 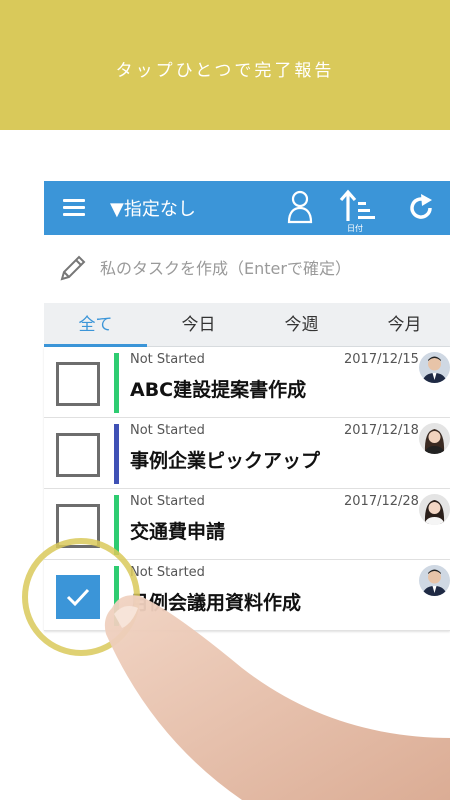 What do you see at coordinates (434, 367) in the screenshot?
I see `male-avatar` at bounding box center [434, 367].